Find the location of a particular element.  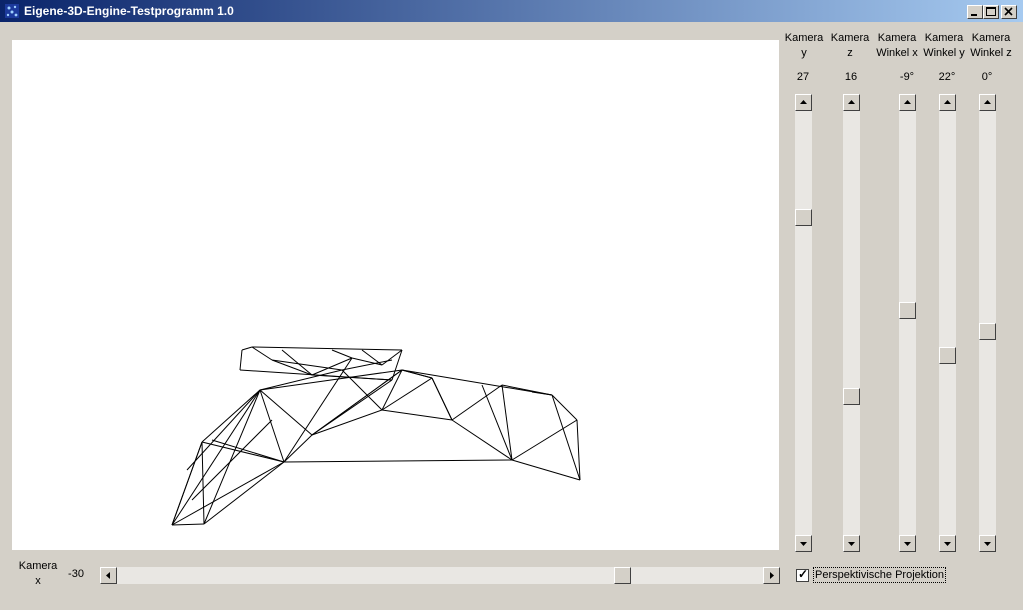

checkmark-icon: ✓ is located at coordinates (803, 574).